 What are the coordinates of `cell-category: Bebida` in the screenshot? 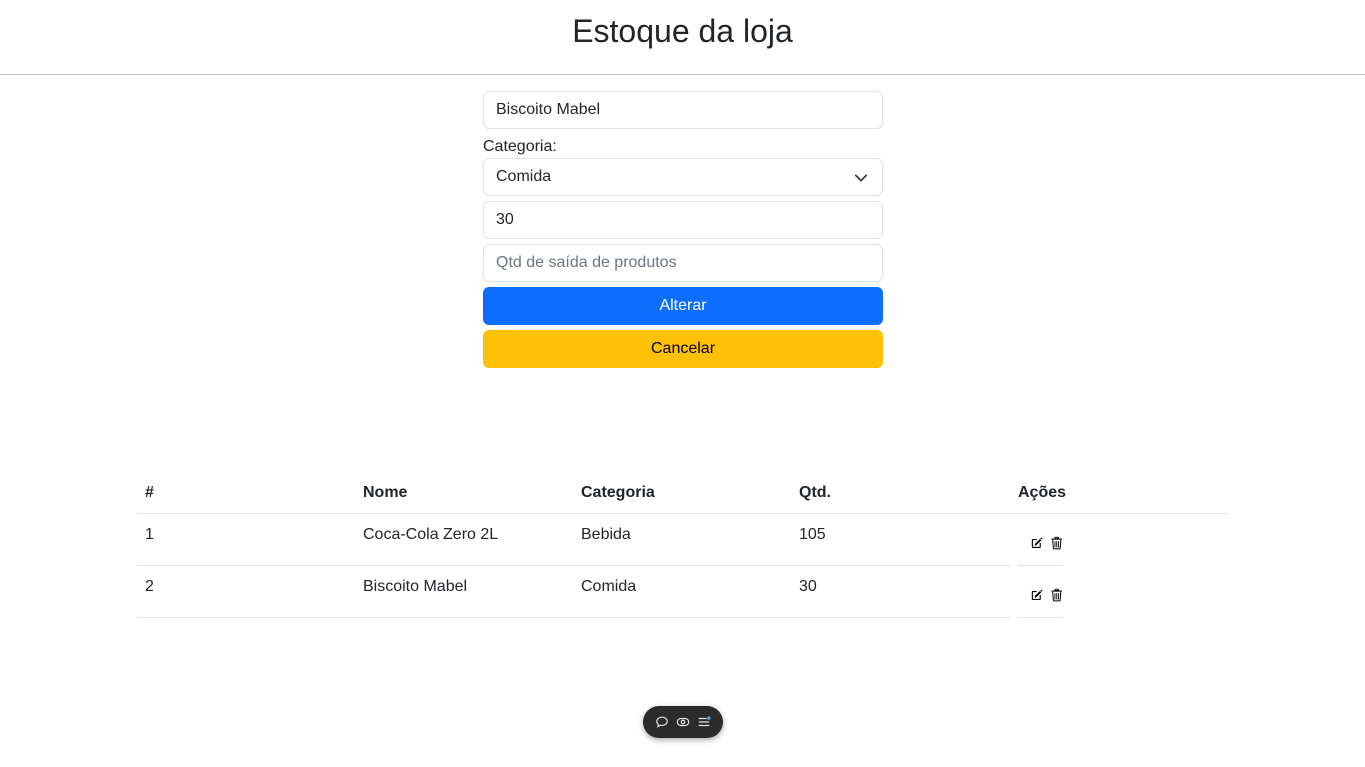 It's located at (682, 539).